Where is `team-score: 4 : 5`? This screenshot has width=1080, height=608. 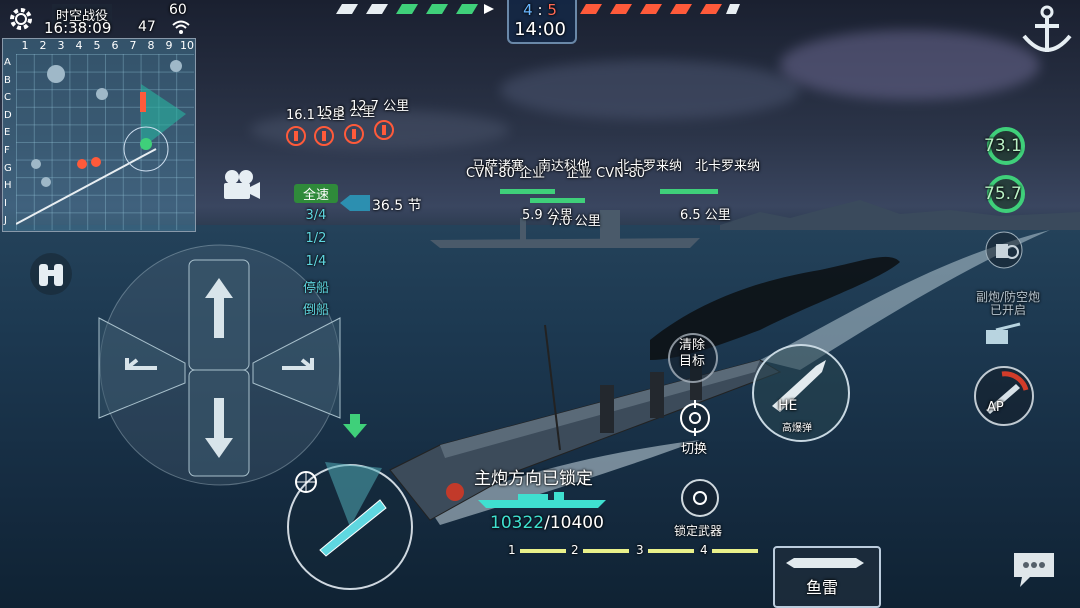
team-score: 4 : 5 is located at coordinates (540, 10).